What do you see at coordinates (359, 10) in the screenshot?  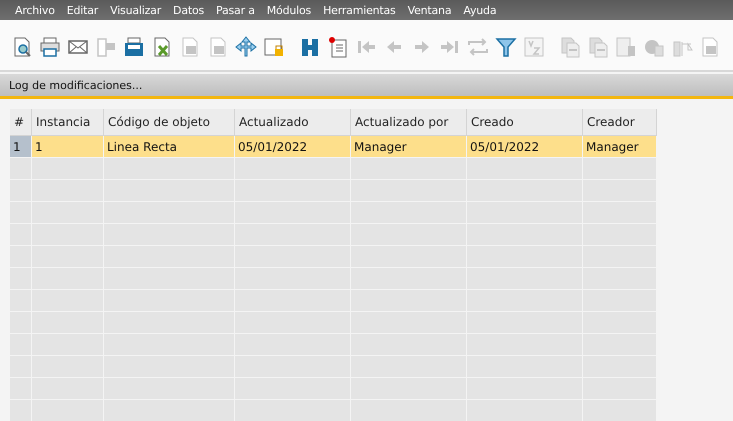 I see `menu-item: Herramientas` at bounding box center [359, 10].